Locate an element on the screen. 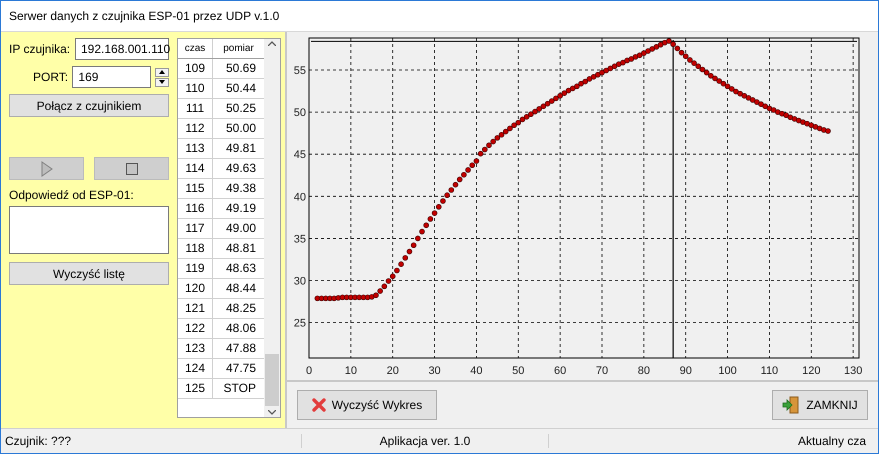 The image size is (879, 454). table-cell-text: 47.75 is located at coordinates (240, 368).